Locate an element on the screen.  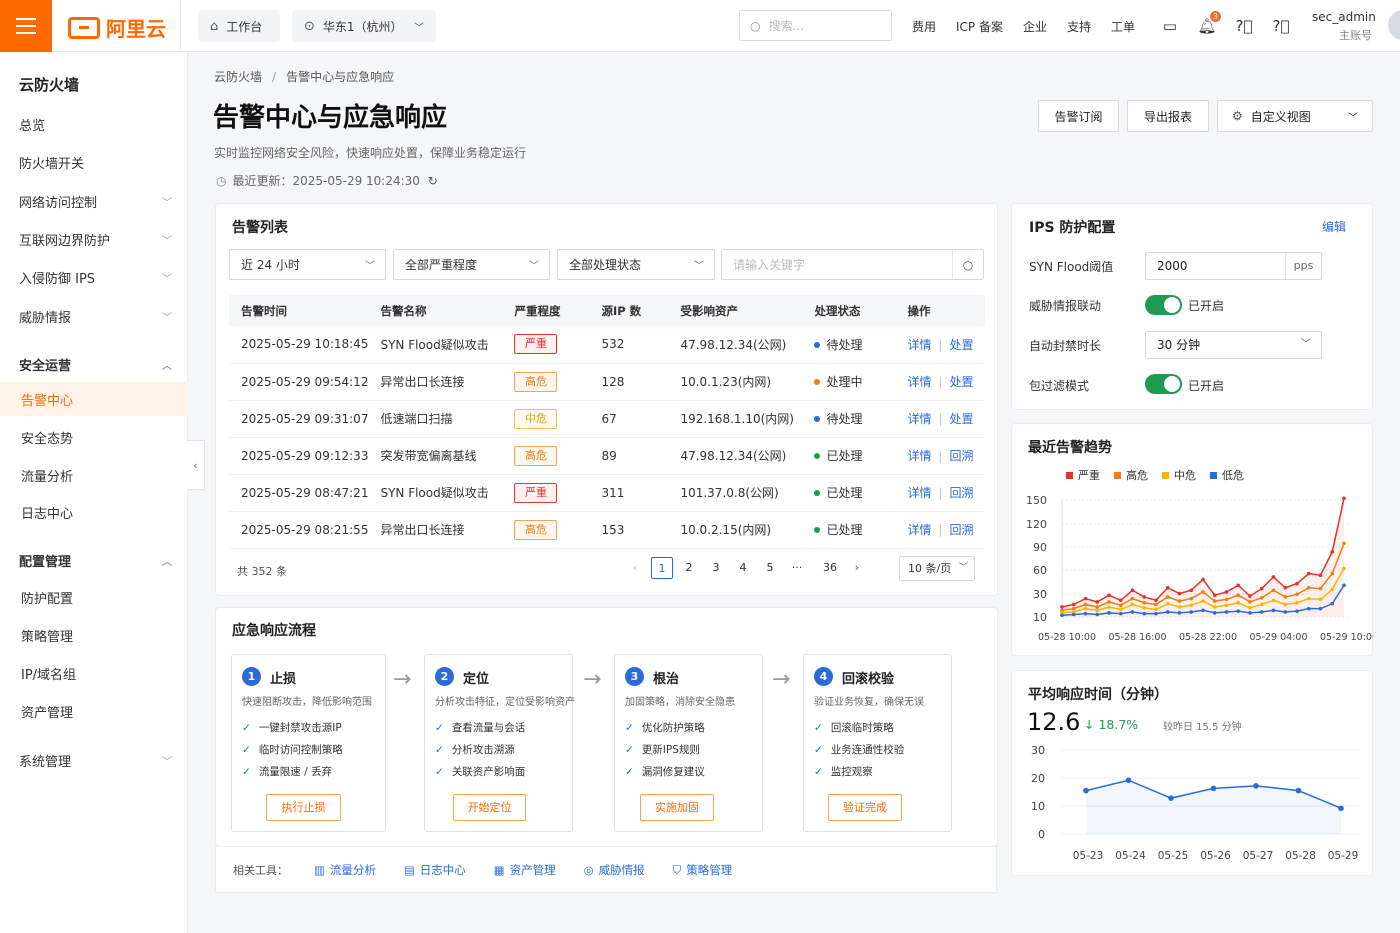
question-icon: ?⃝ is located at coordinates (1281, 26).